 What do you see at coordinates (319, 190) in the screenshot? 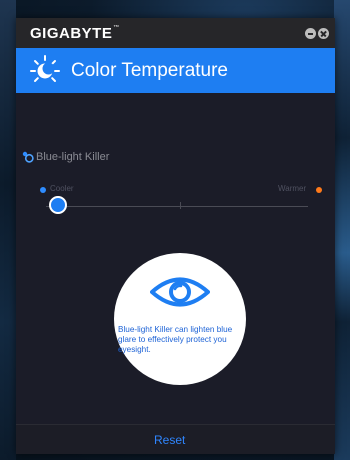
I see `warmer-indicator` at bounding box center [319, 190].